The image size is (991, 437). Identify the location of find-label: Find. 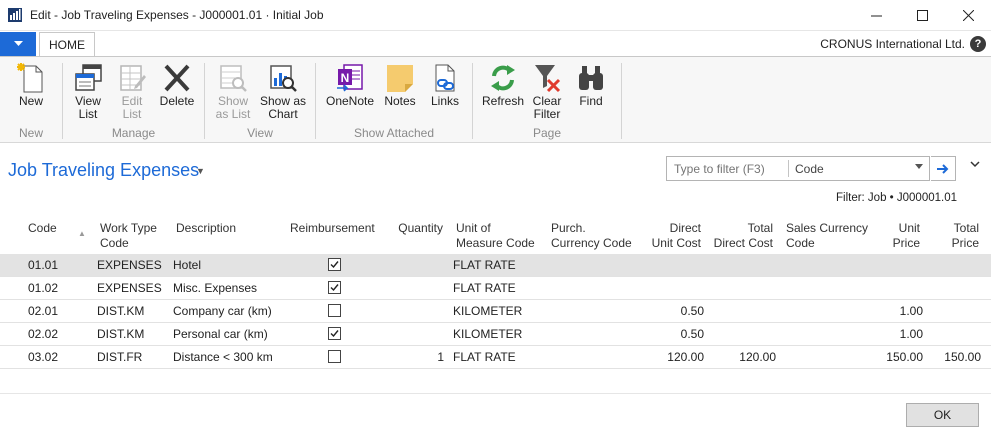
(591, 101).